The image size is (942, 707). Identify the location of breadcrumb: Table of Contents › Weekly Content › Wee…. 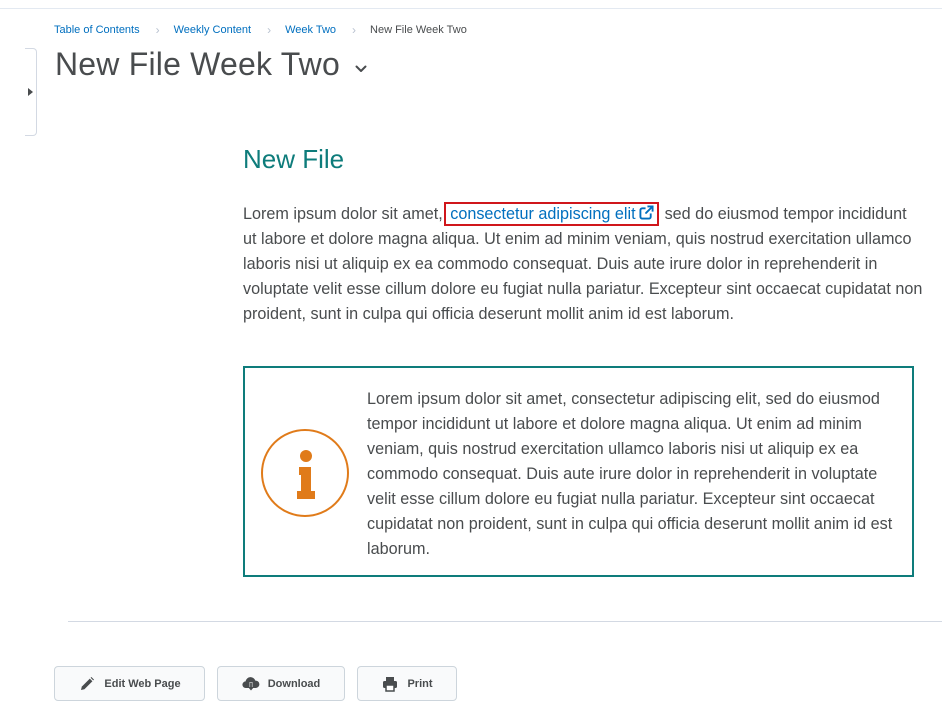
(260, 30).